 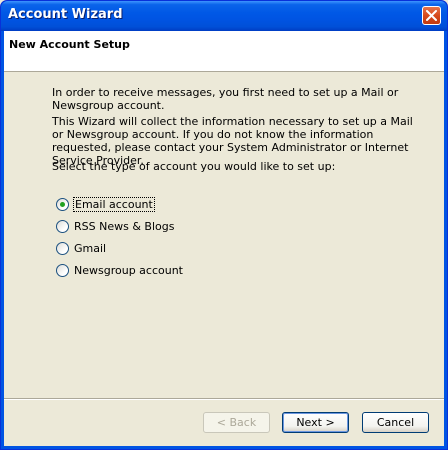 What do you see at coordinates (224, 399) in the screenshot?
I see `footer-separator` at bounding box center [224, 399].